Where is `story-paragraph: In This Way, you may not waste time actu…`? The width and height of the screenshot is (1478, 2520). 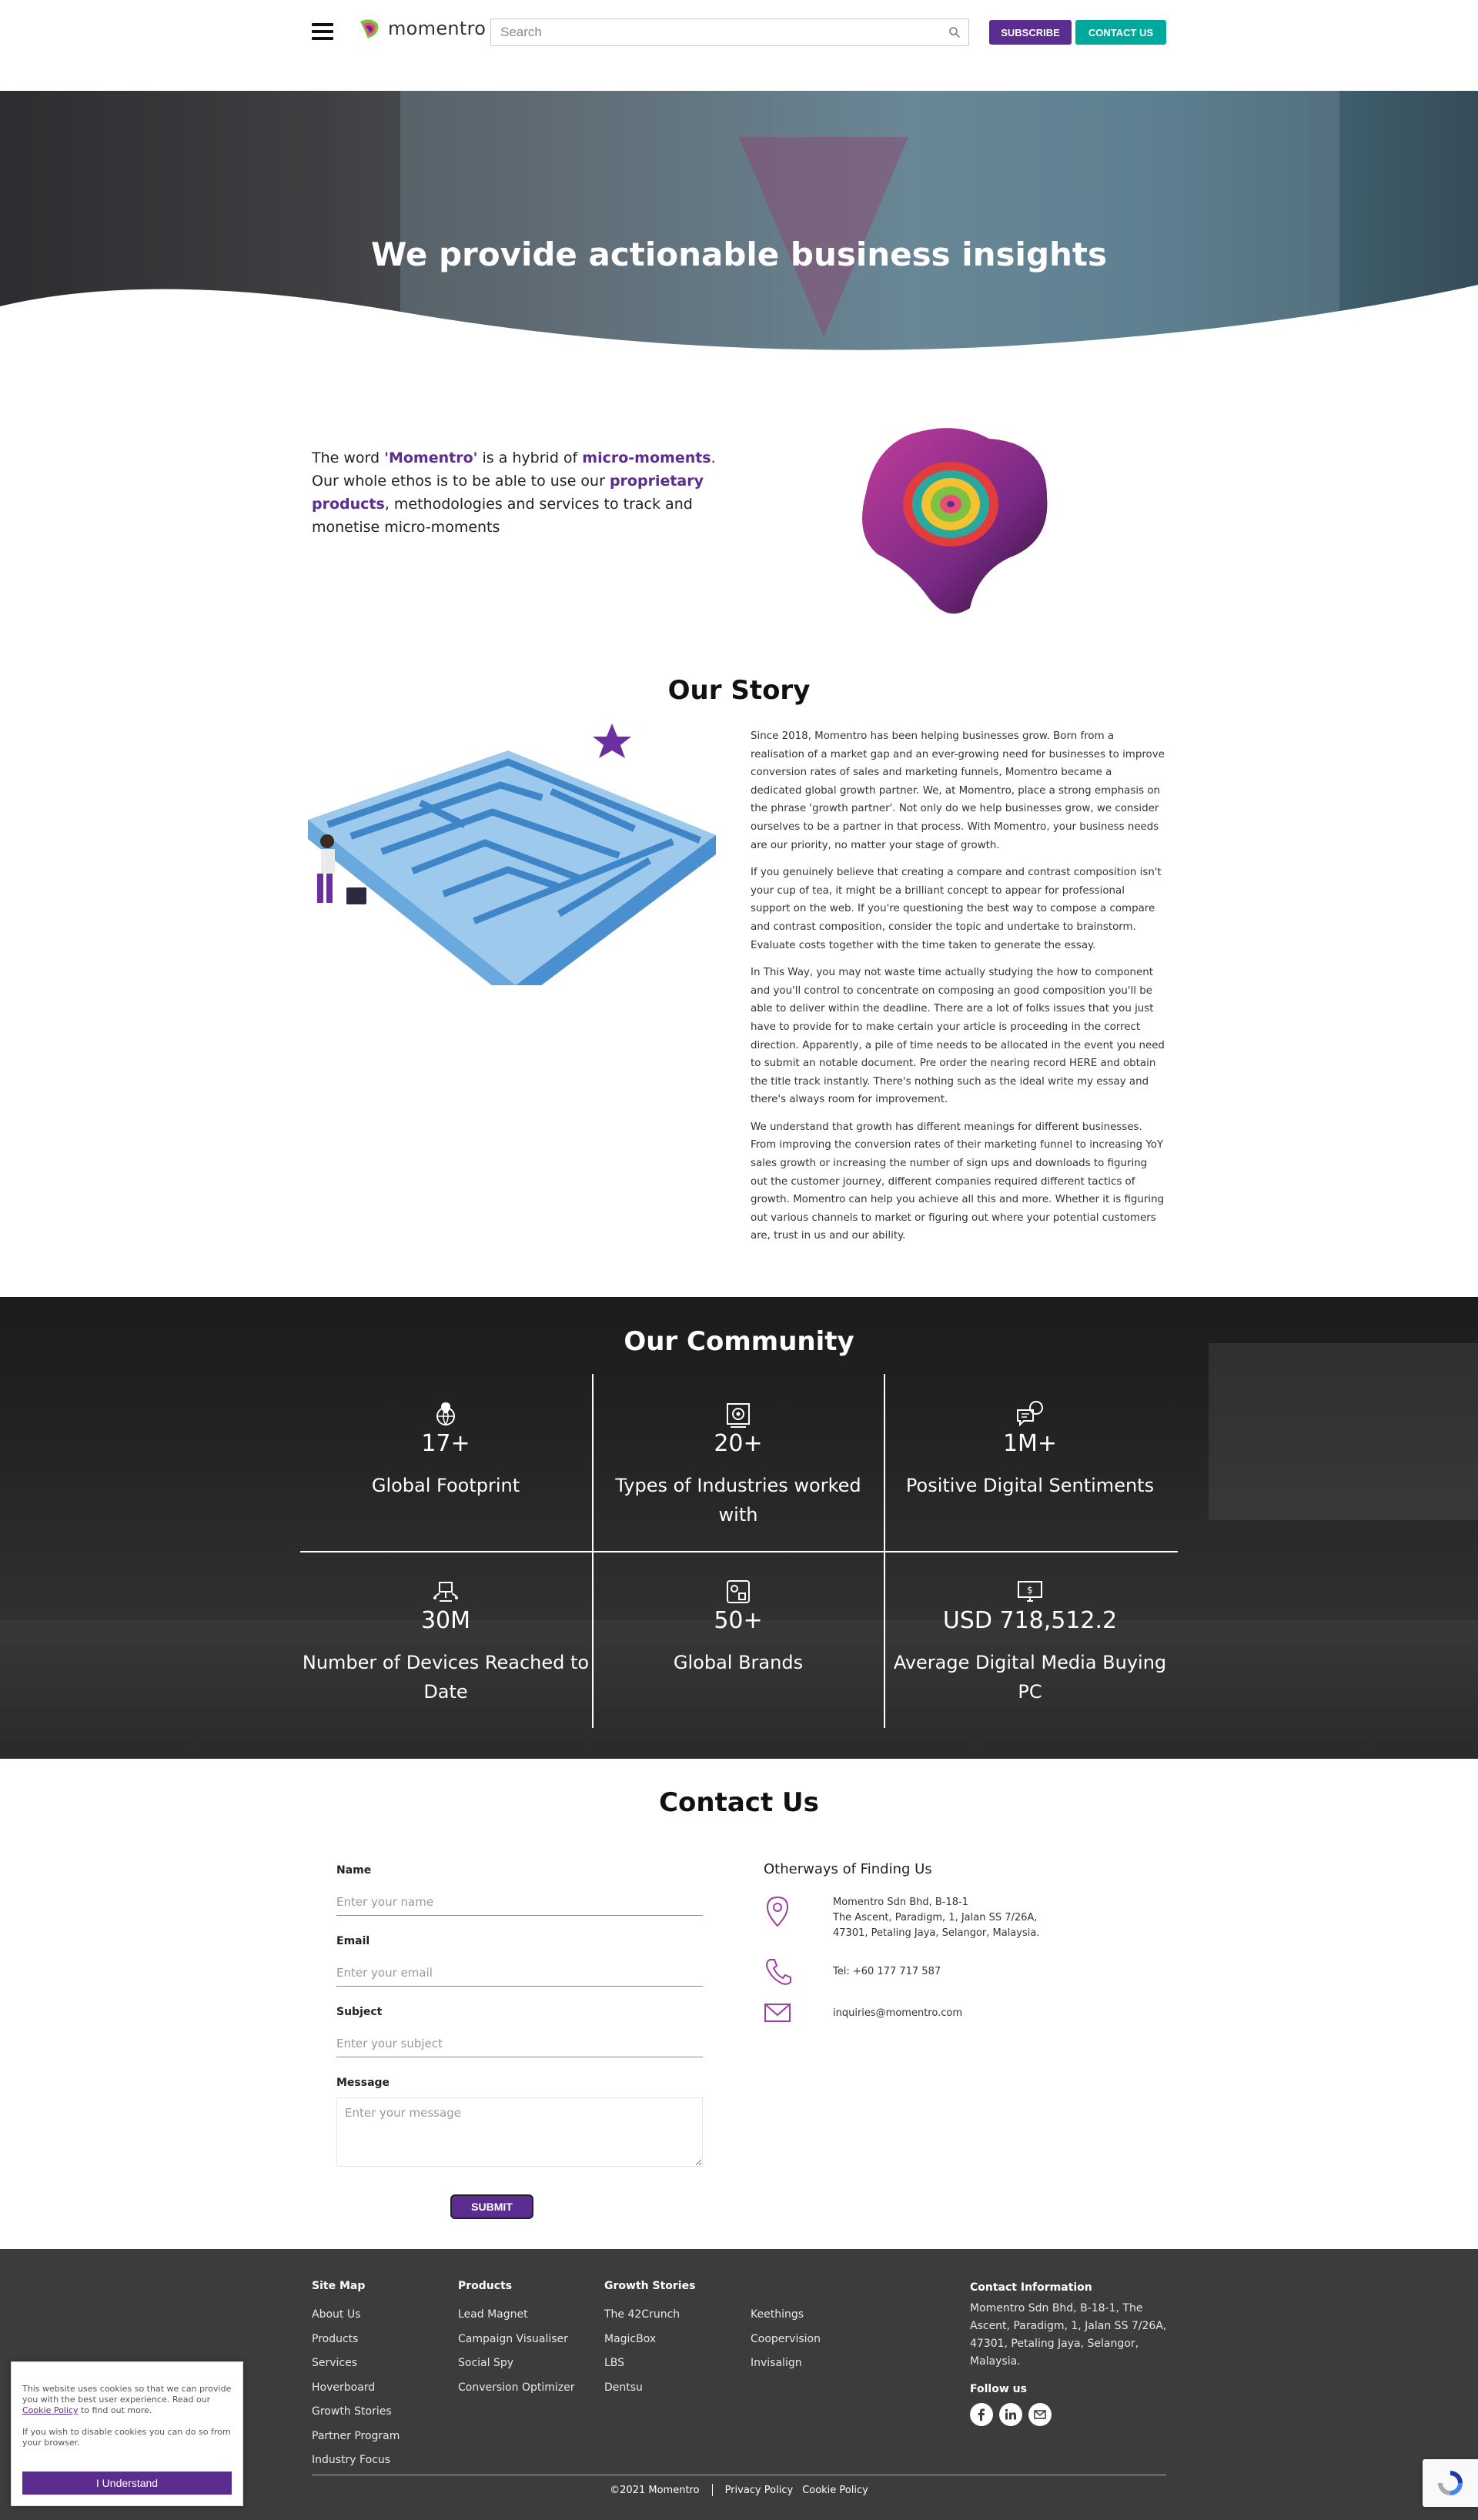 story-paragraph: In This Way, you may not waste time actu… is located at coordinates (958, 1036).